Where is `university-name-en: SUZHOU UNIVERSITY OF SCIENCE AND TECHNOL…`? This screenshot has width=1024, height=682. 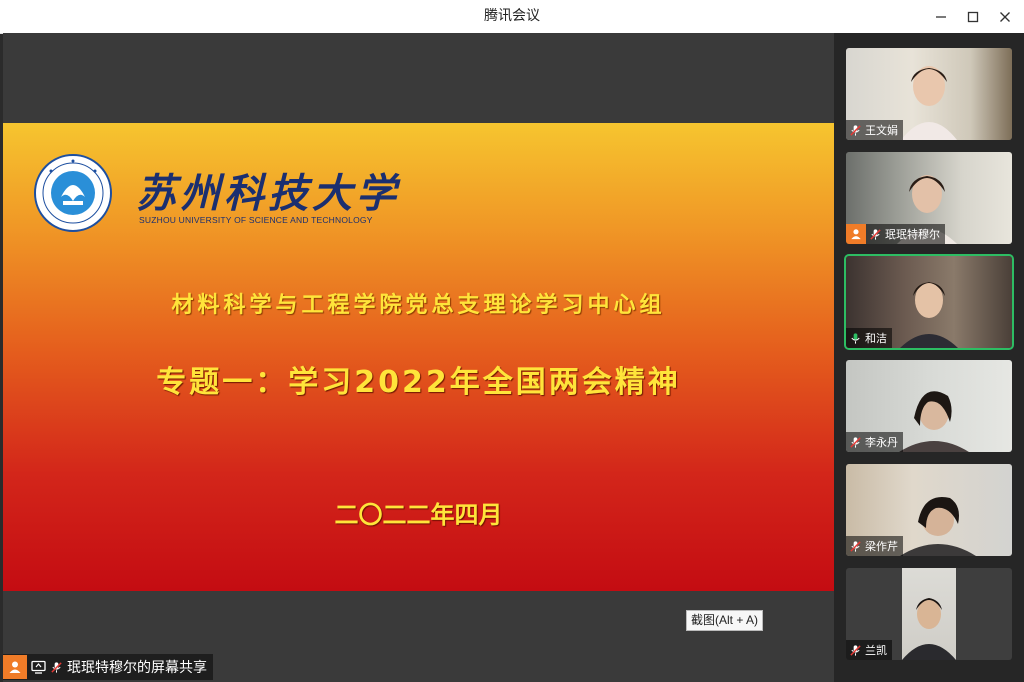 university-name-en: SUZHOU UNIVERSITY OF SCIENCE AND TECHNOL… is located at coordinates (256, 220).